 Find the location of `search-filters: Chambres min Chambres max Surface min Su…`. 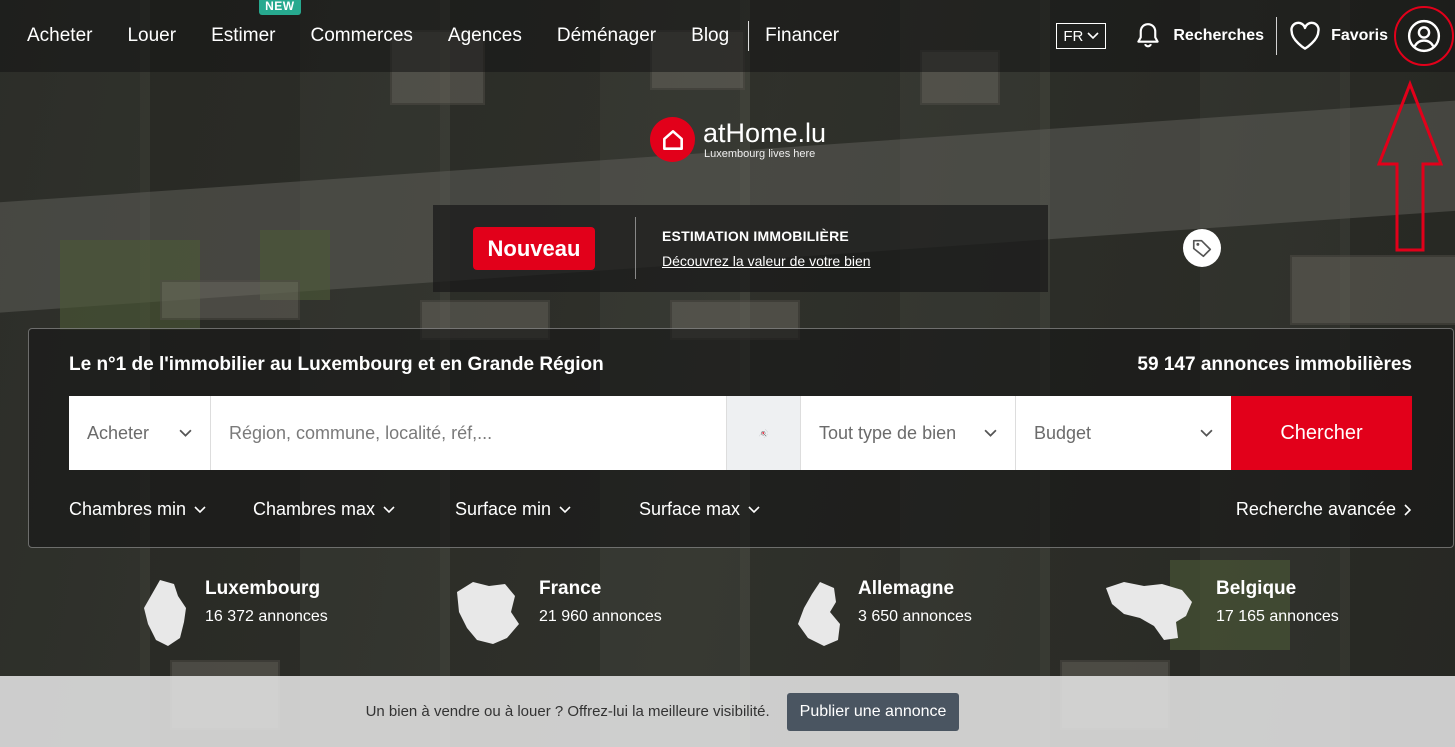

search-filters: Chambres min Chambres max Surface min Su… is located at coordinates (740, 511).